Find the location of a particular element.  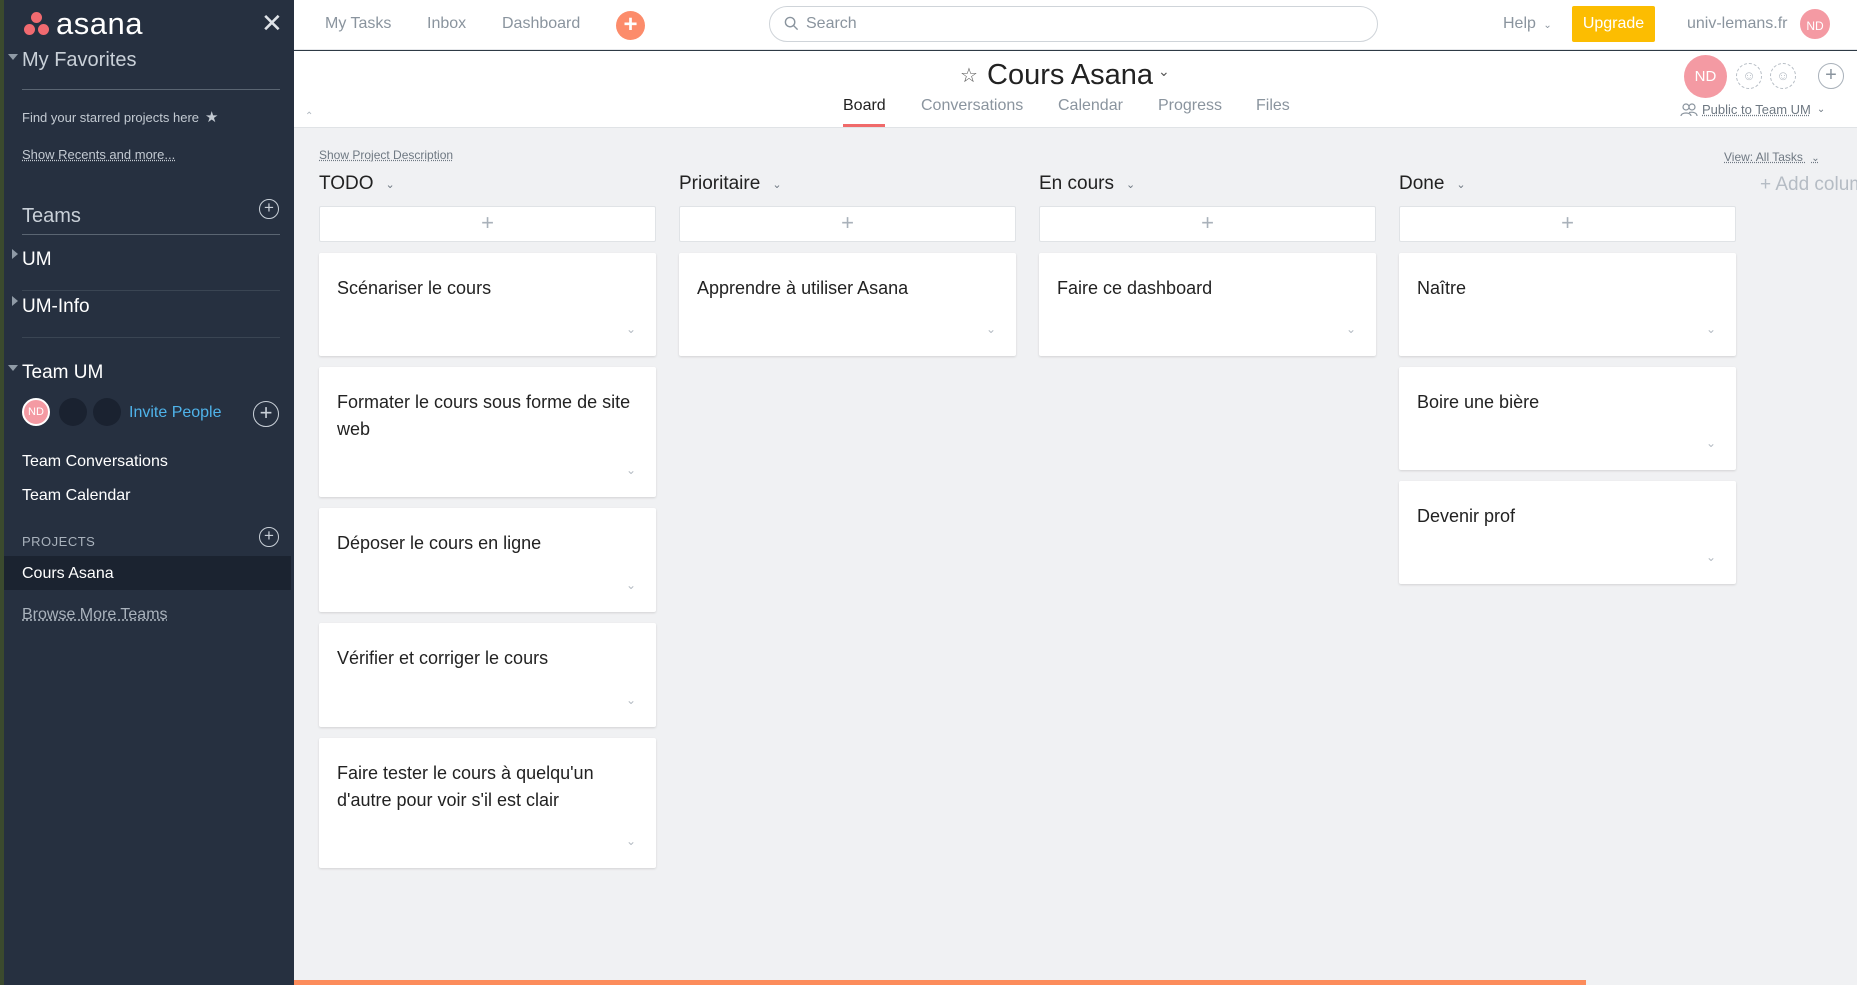

current-team-name: Team UM is located at coordinates (151, 373).